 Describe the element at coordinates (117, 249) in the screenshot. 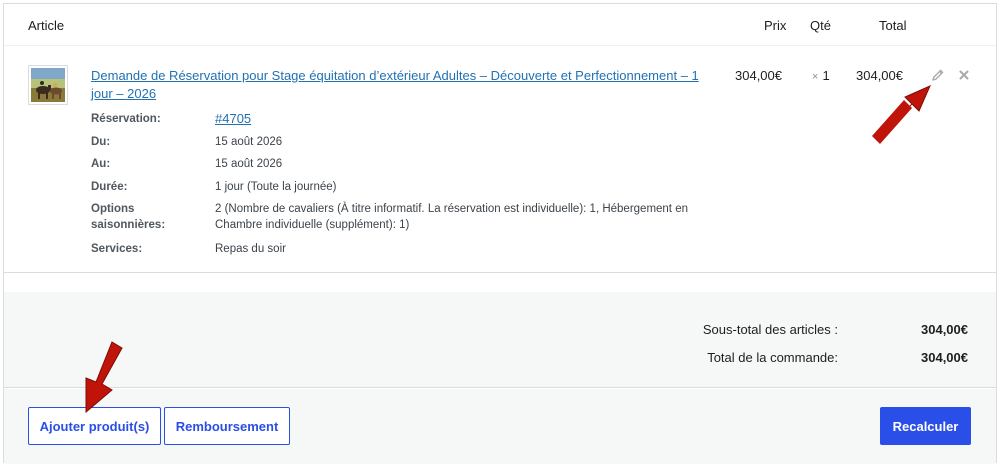

I see `meta-key: Services:` at that location.